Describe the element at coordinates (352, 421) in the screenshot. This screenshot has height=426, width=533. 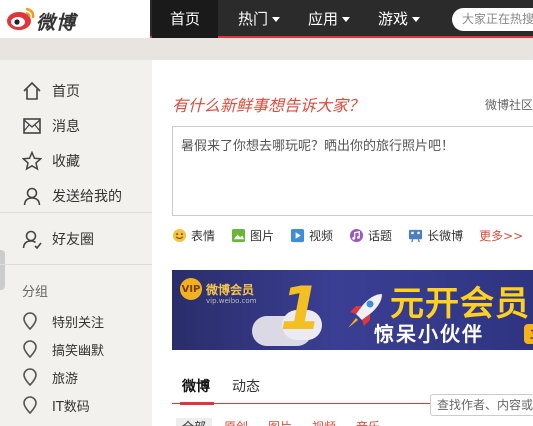
I see `feed-filter-tabs: 全部 原创 图片 视频 音乐` at that location.